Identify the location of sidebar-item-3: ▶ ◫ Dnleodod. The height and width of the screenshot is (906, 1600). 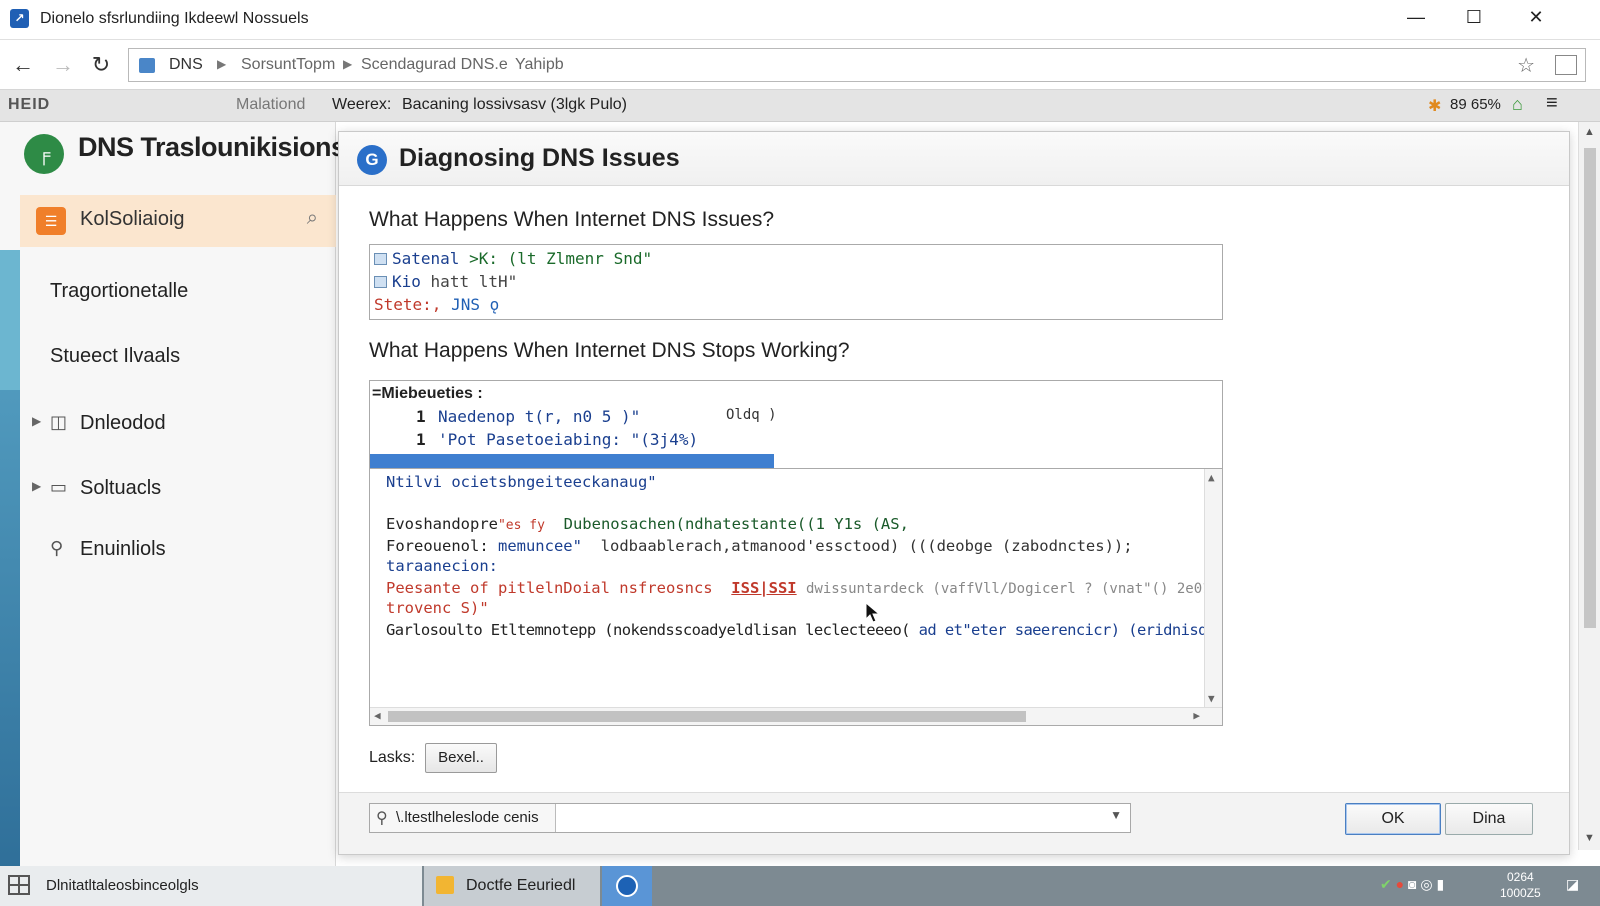
(178, 424).